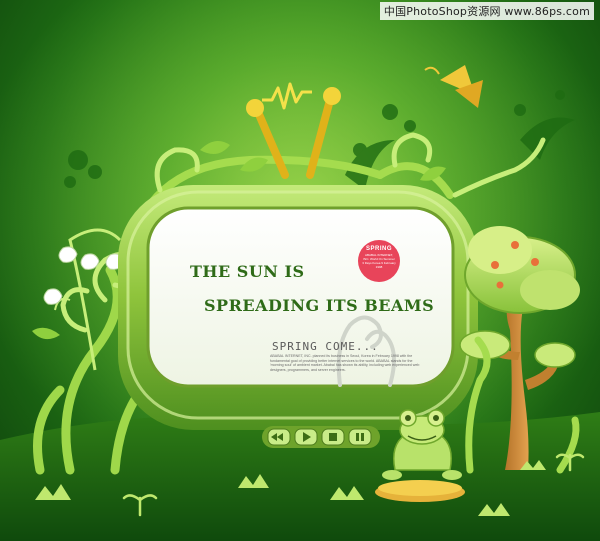  I want to click on badge-title: SPRING, so click(378, 249).